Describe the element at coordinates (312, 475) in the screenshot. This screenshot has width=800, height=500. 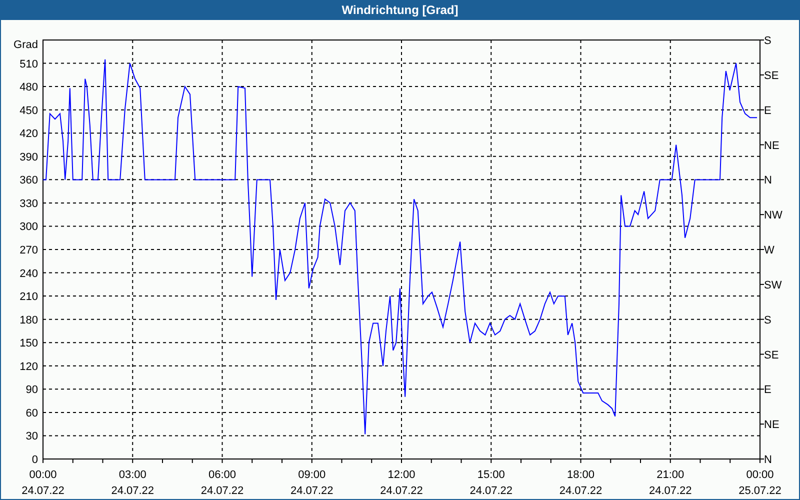
I see `axis-tick-label: 09:00` at that location.